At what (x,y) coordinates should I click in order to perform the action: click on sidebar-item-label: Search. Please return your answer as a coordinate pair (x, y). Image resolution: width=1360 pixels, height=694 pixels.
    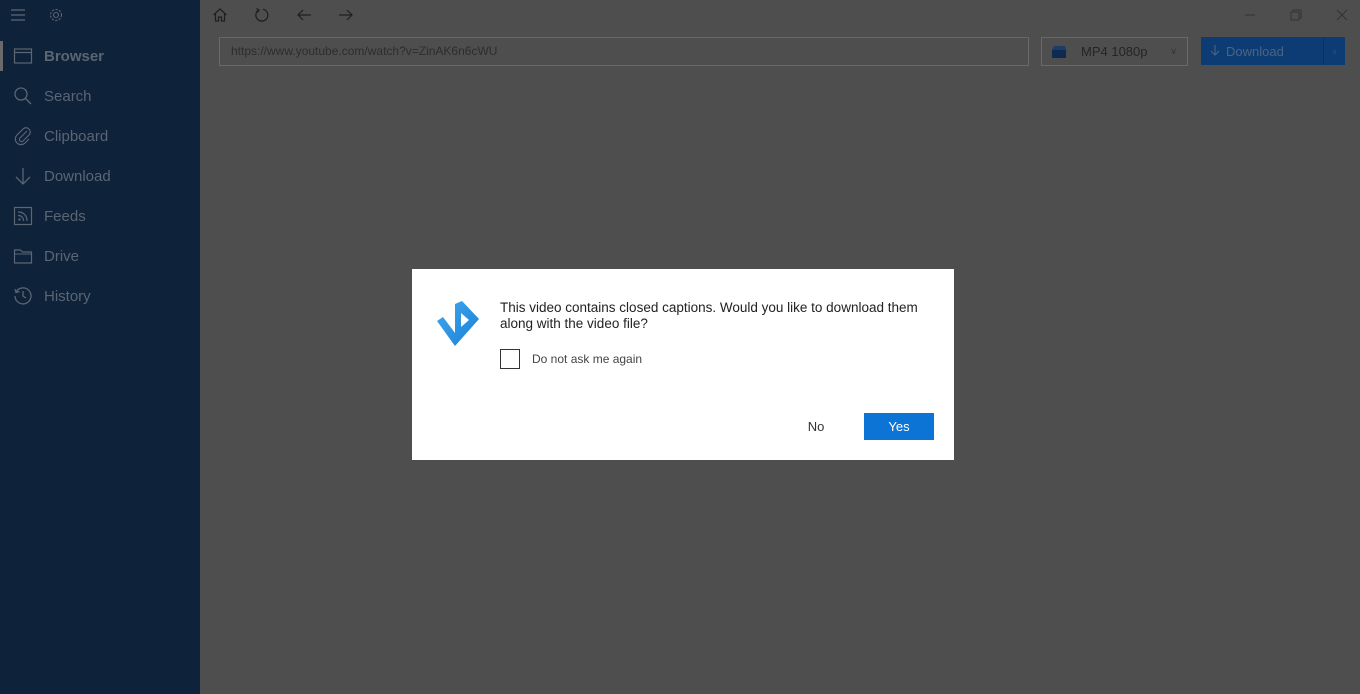
    Looking at the image, I should click on (68, 96).